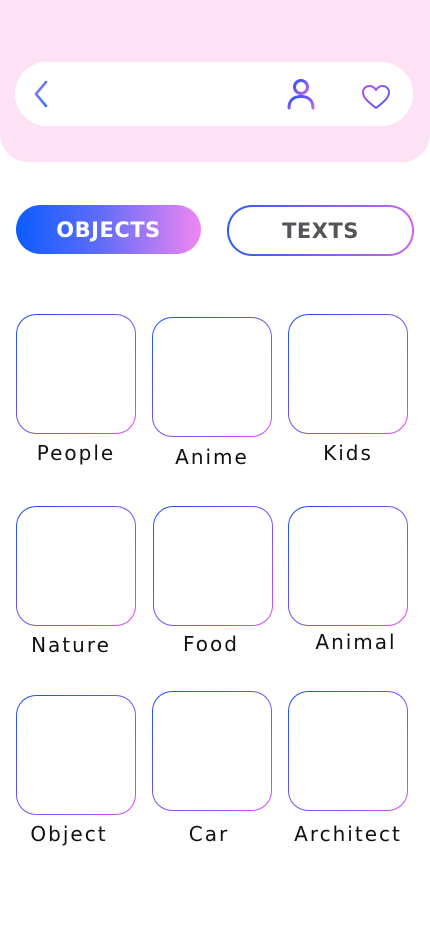  I want to click on back-button, so click(41, 94).